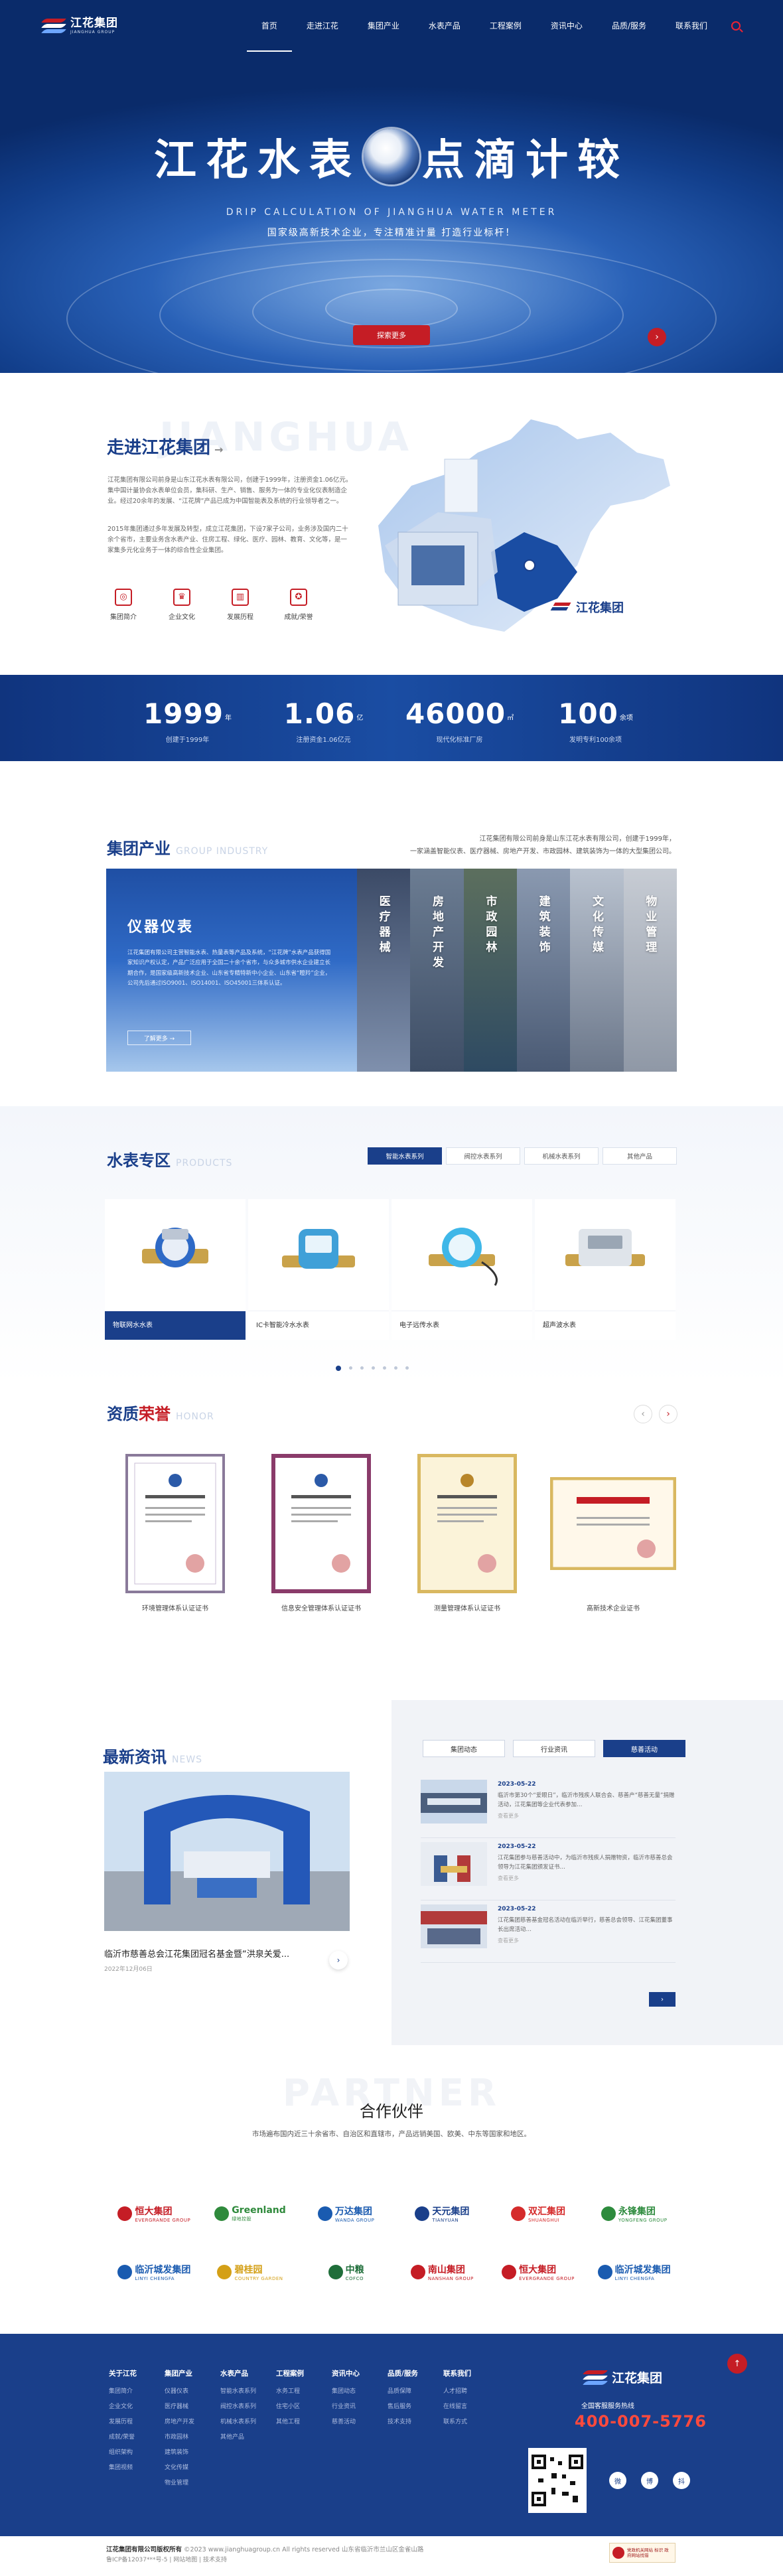 The width and height of the screenshot is (783, 2576). Describe the element at coordinates (123, 605) in the screenshot. I see `about-link-intro: ◎ 集团简介` at that location.